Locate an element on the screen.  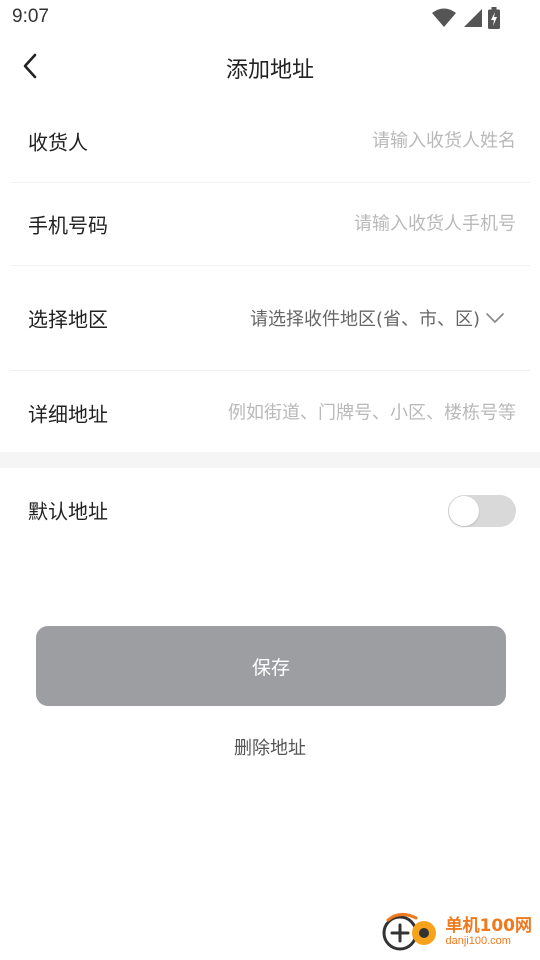
status-icons is located at coordinates (466, 20).